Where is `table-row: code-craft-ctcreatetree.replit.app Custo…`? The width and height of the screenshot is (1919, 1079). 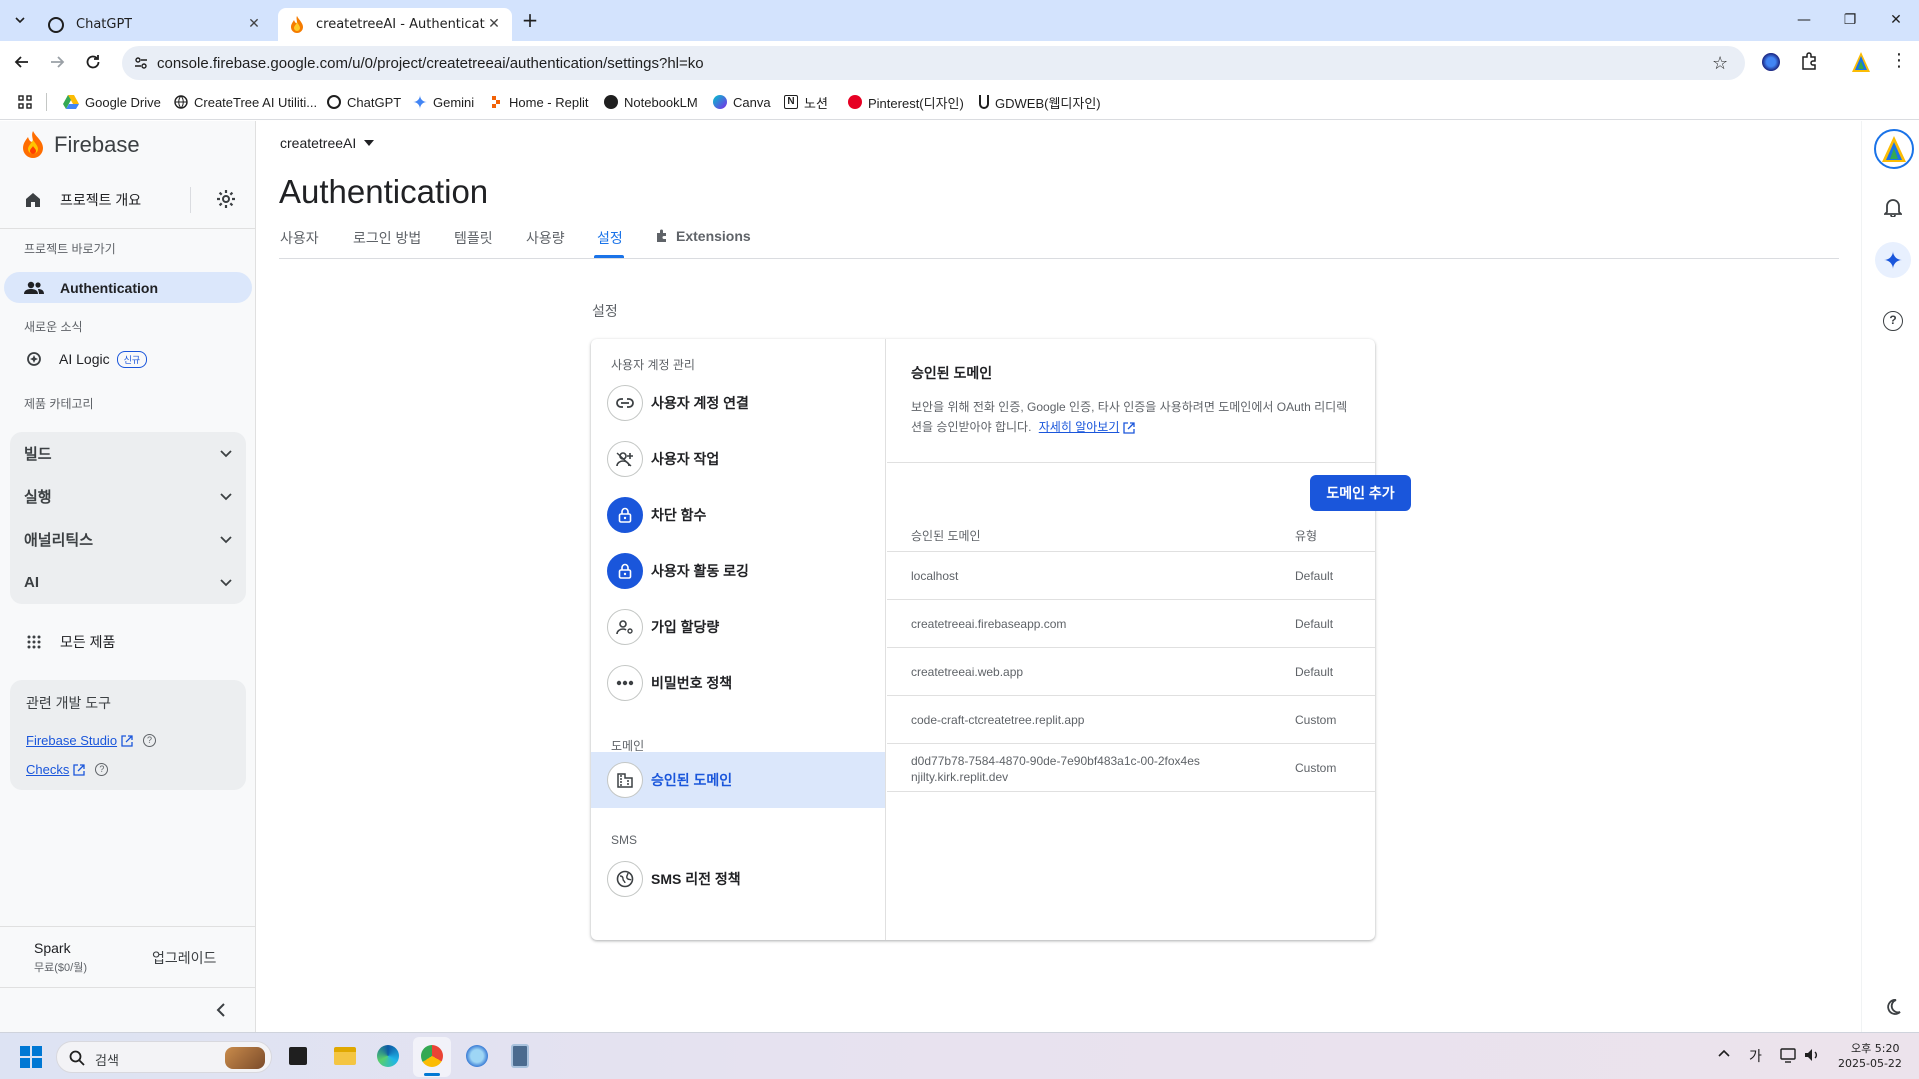
table-row: code-craft-ctcreatetree.replit.app Custo… is located at coordinates (1131, 720).